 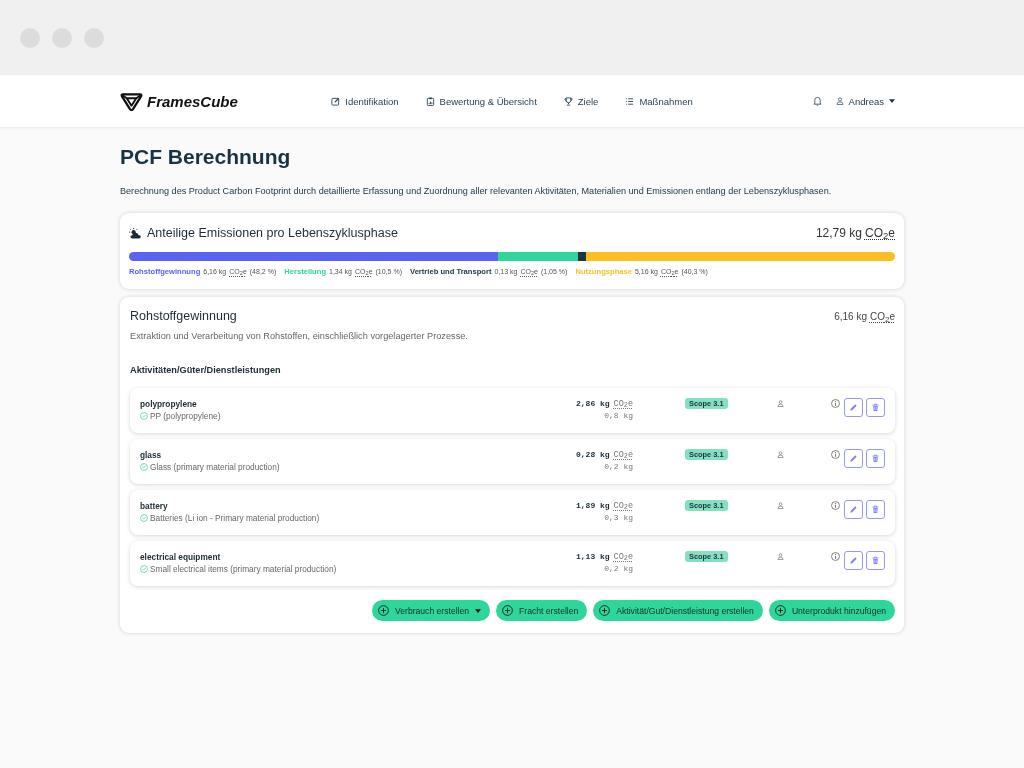 I want to click on activity-name: electrical equipment, so click(x=180, y=557).